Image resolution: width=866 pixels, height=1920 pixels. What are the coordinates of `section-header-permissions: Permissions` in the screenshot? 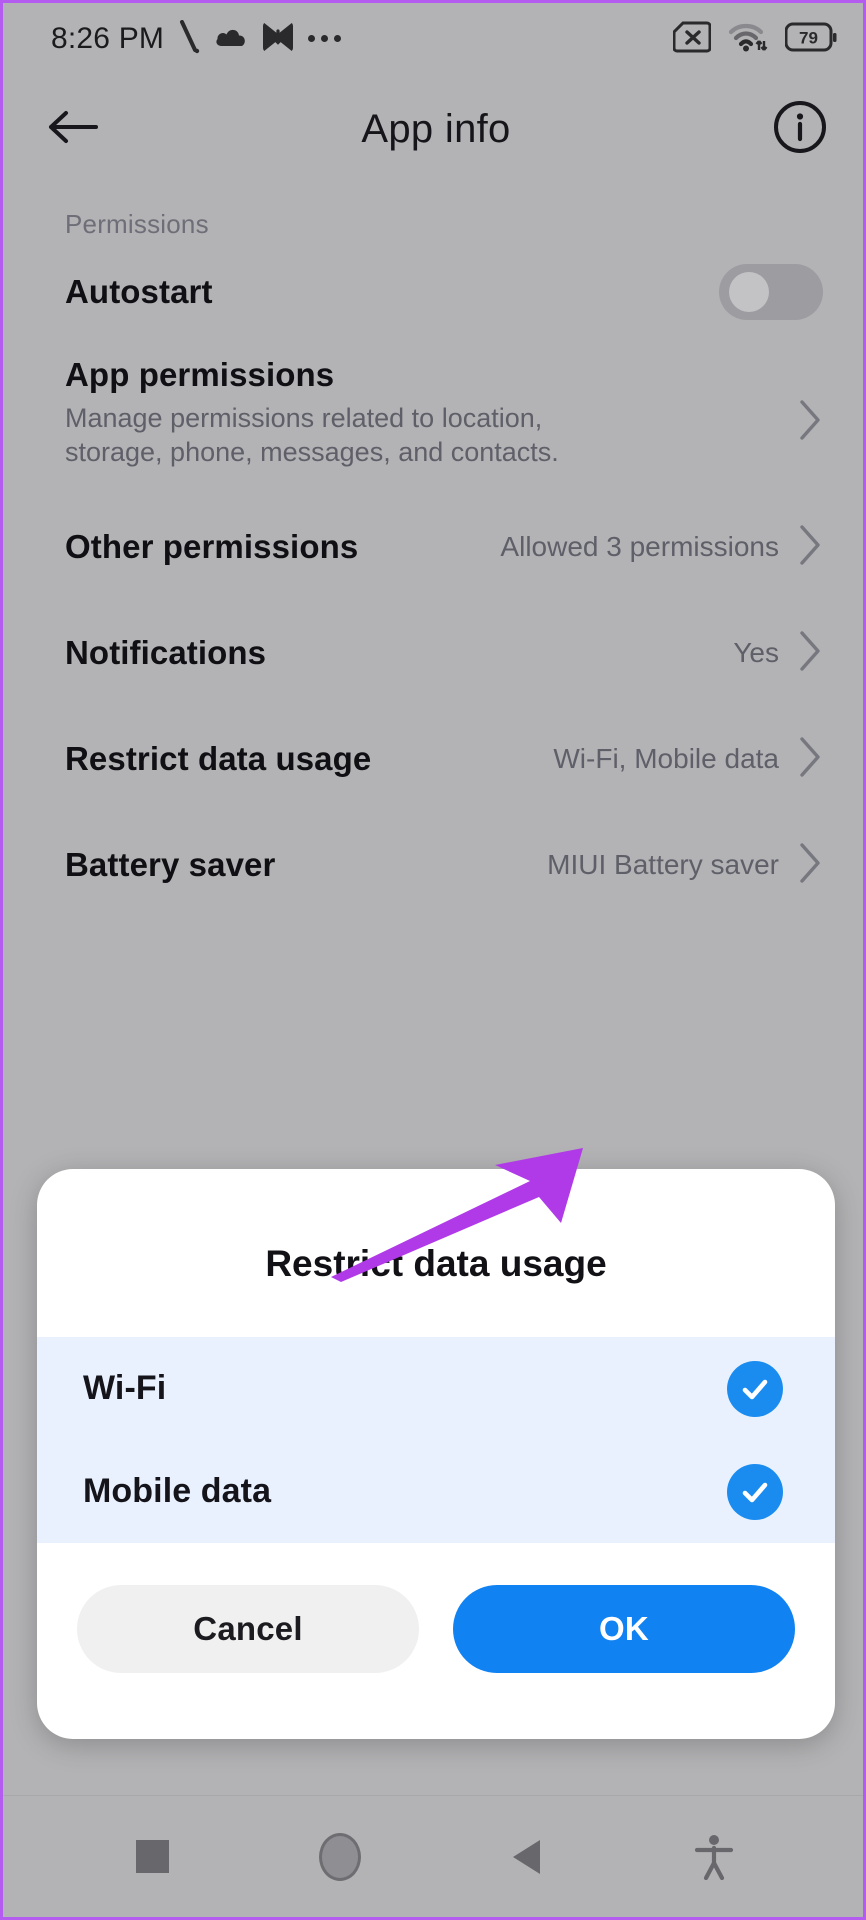 It's located at (137, 224).